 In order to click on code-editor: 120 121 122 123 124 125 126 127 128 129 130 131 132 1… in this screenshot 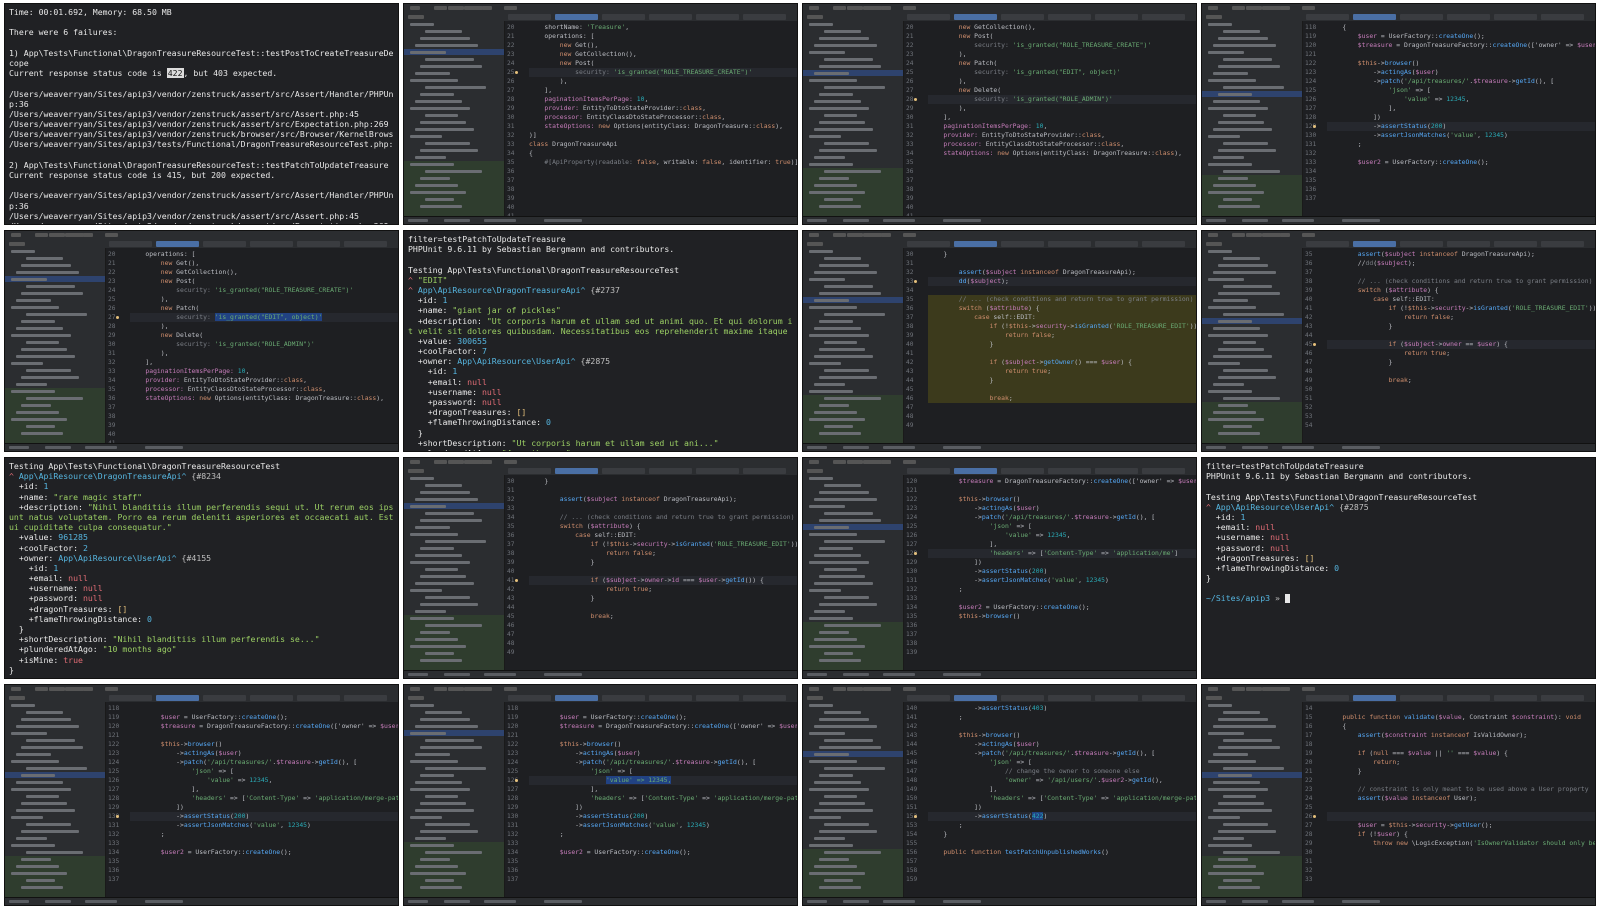, I will do `click(1050, 573)`.